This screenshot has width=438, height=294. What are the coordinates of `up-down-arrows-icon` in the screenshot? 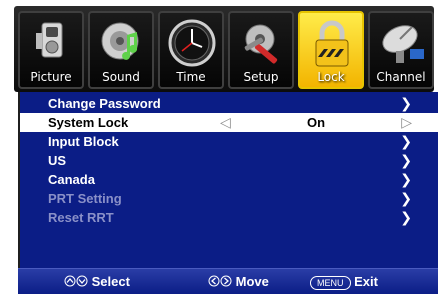 It's located at (76, 282).